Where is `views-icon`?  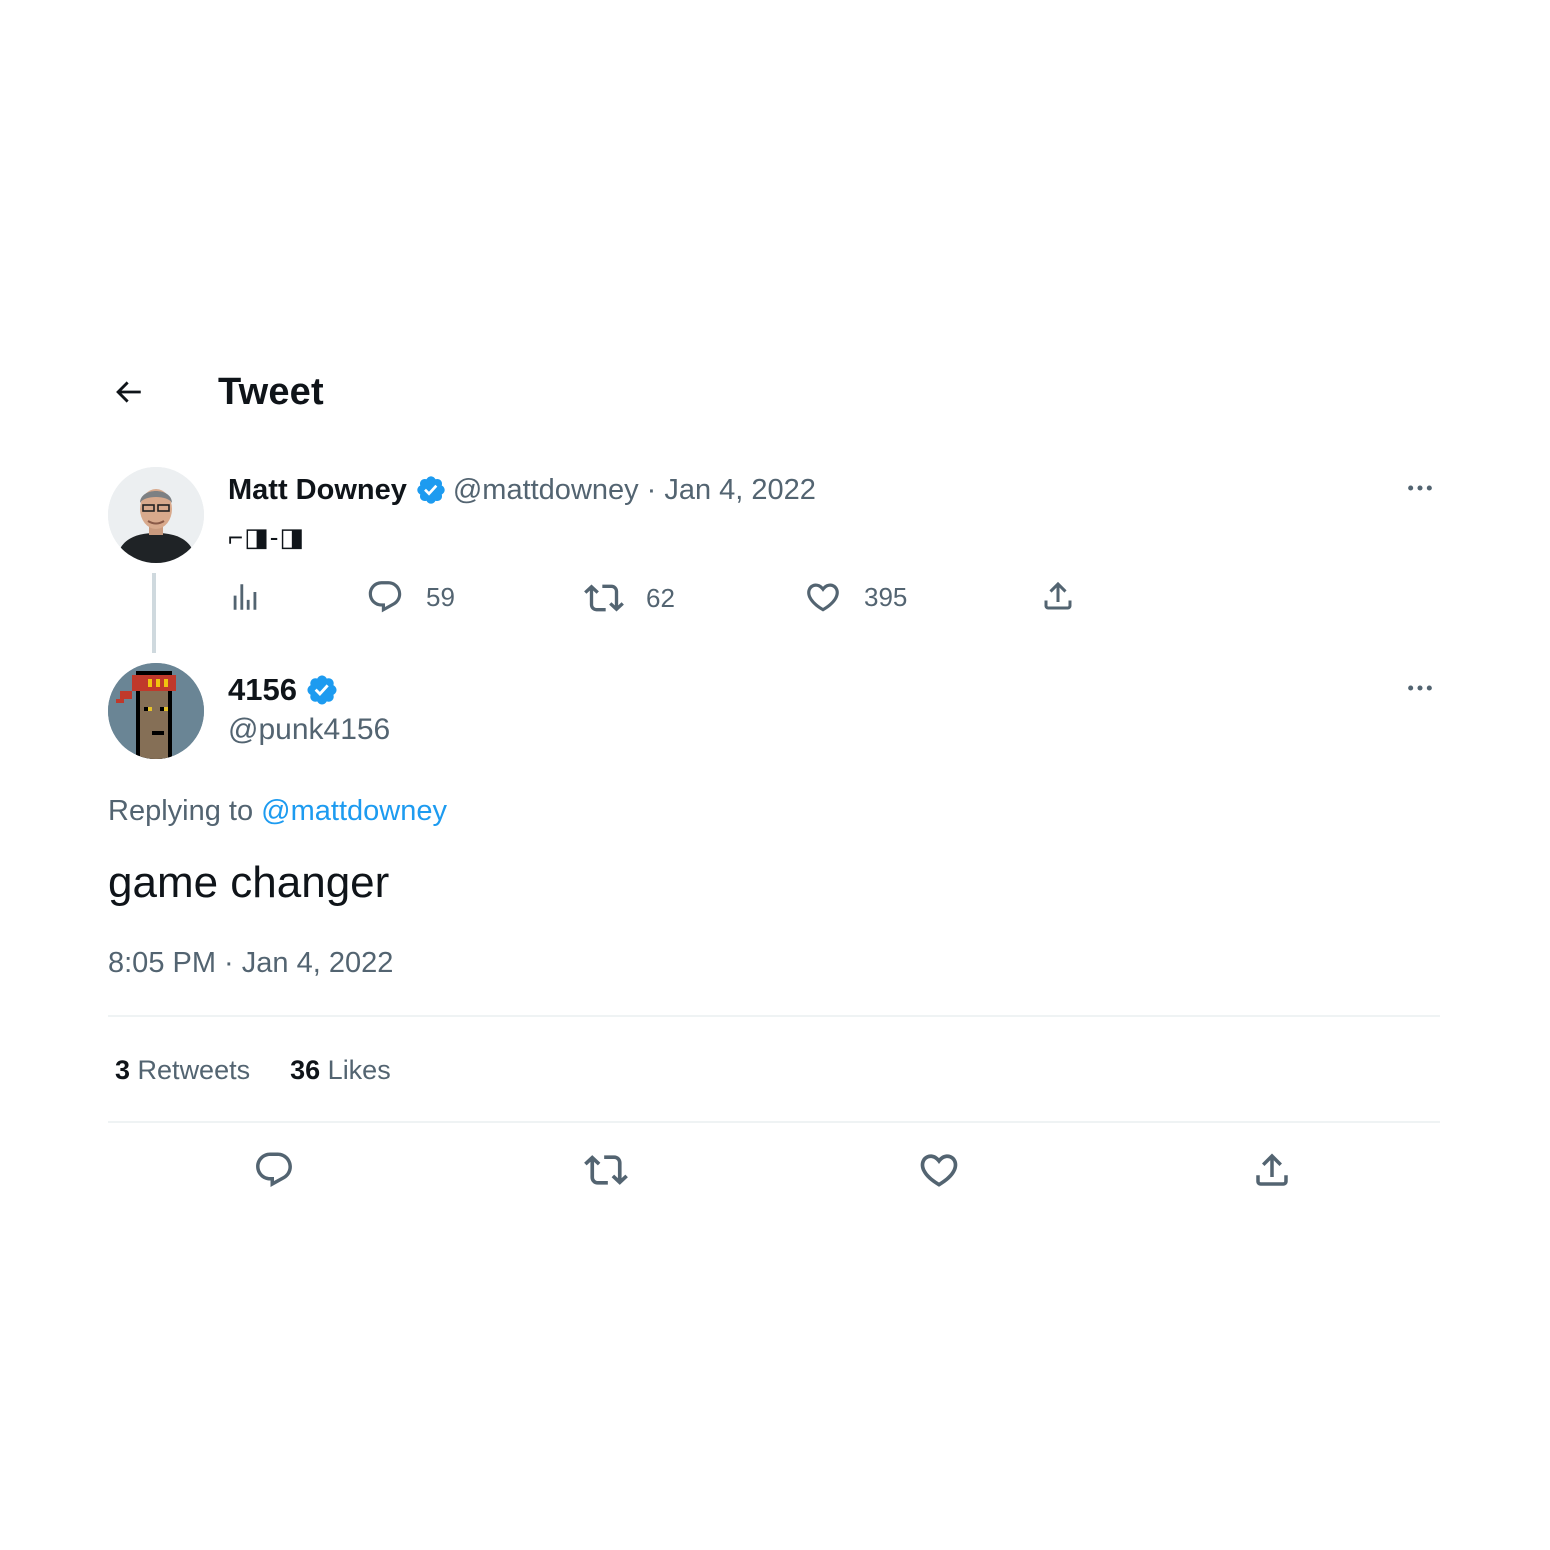
views-icon is located at coordinates (245, 597).